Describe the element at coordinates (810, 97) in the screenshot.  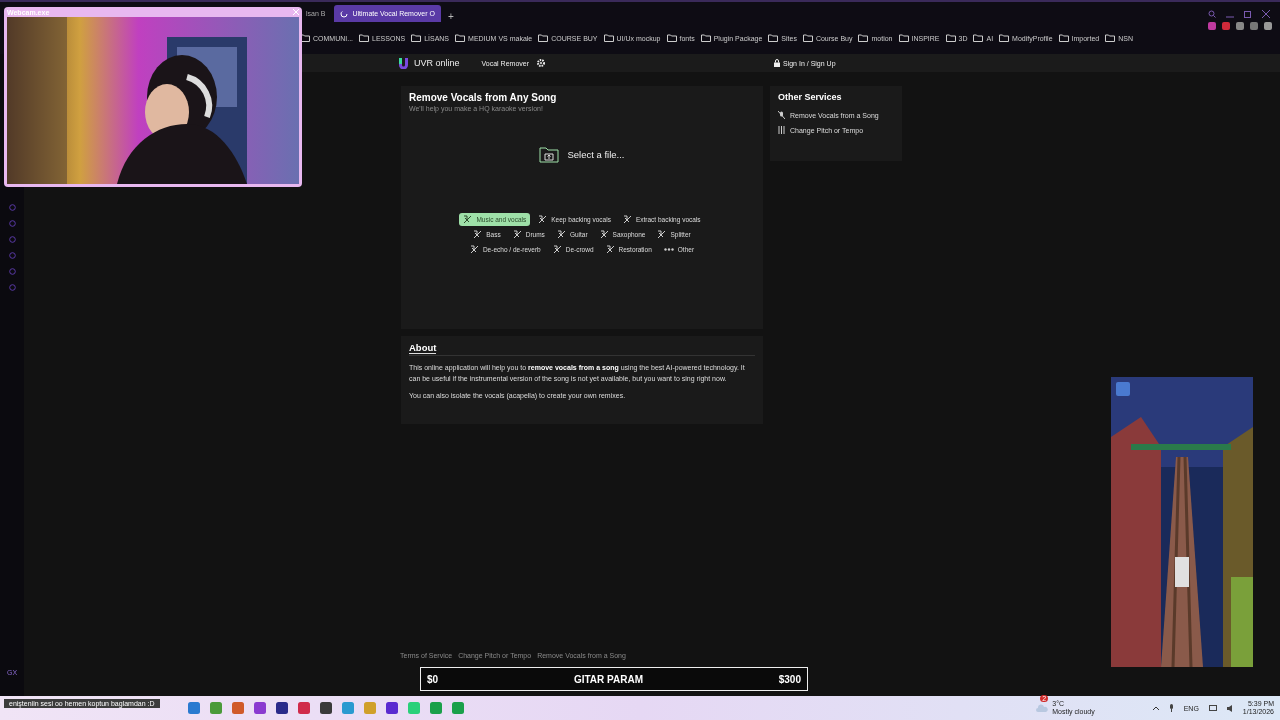
I see `card-title: Other Services` at that location.